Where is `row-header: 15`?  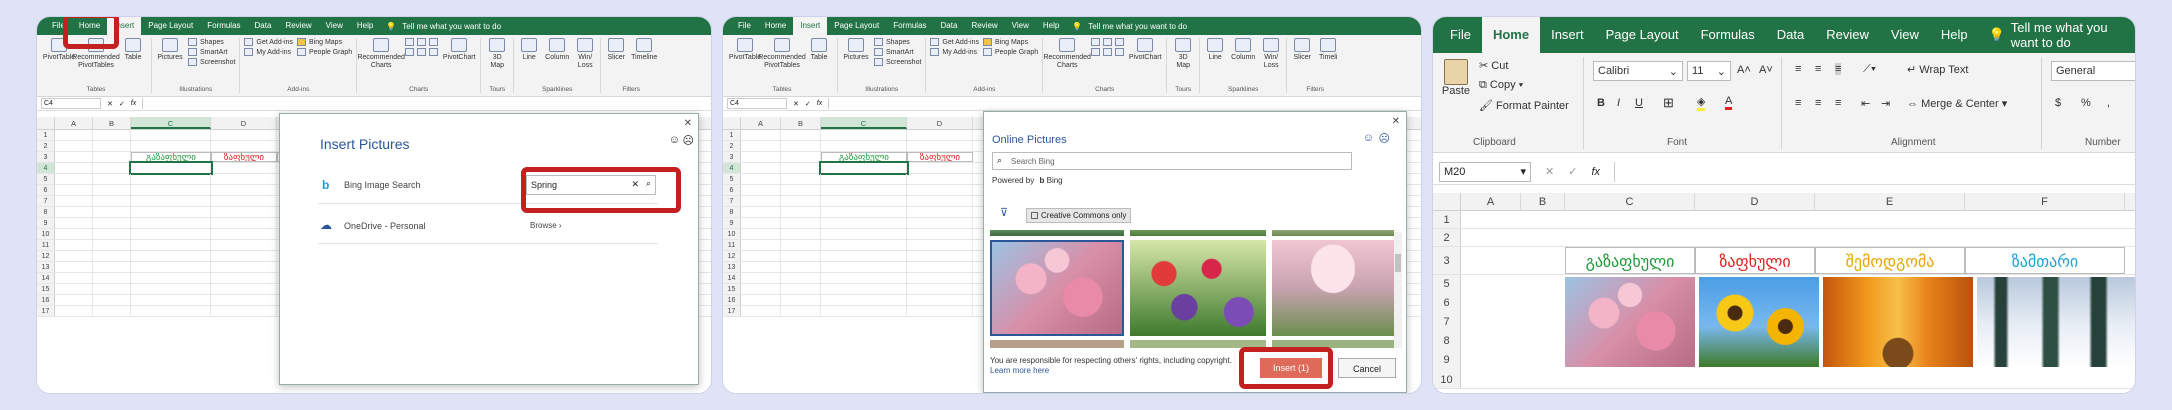 row-header: 15 is located at coordinates (46, 289).